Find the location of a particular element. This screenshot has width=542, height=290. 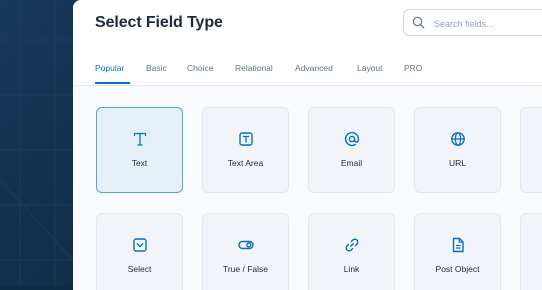

tab-pro: PRO is located at coordinates (413, 68).